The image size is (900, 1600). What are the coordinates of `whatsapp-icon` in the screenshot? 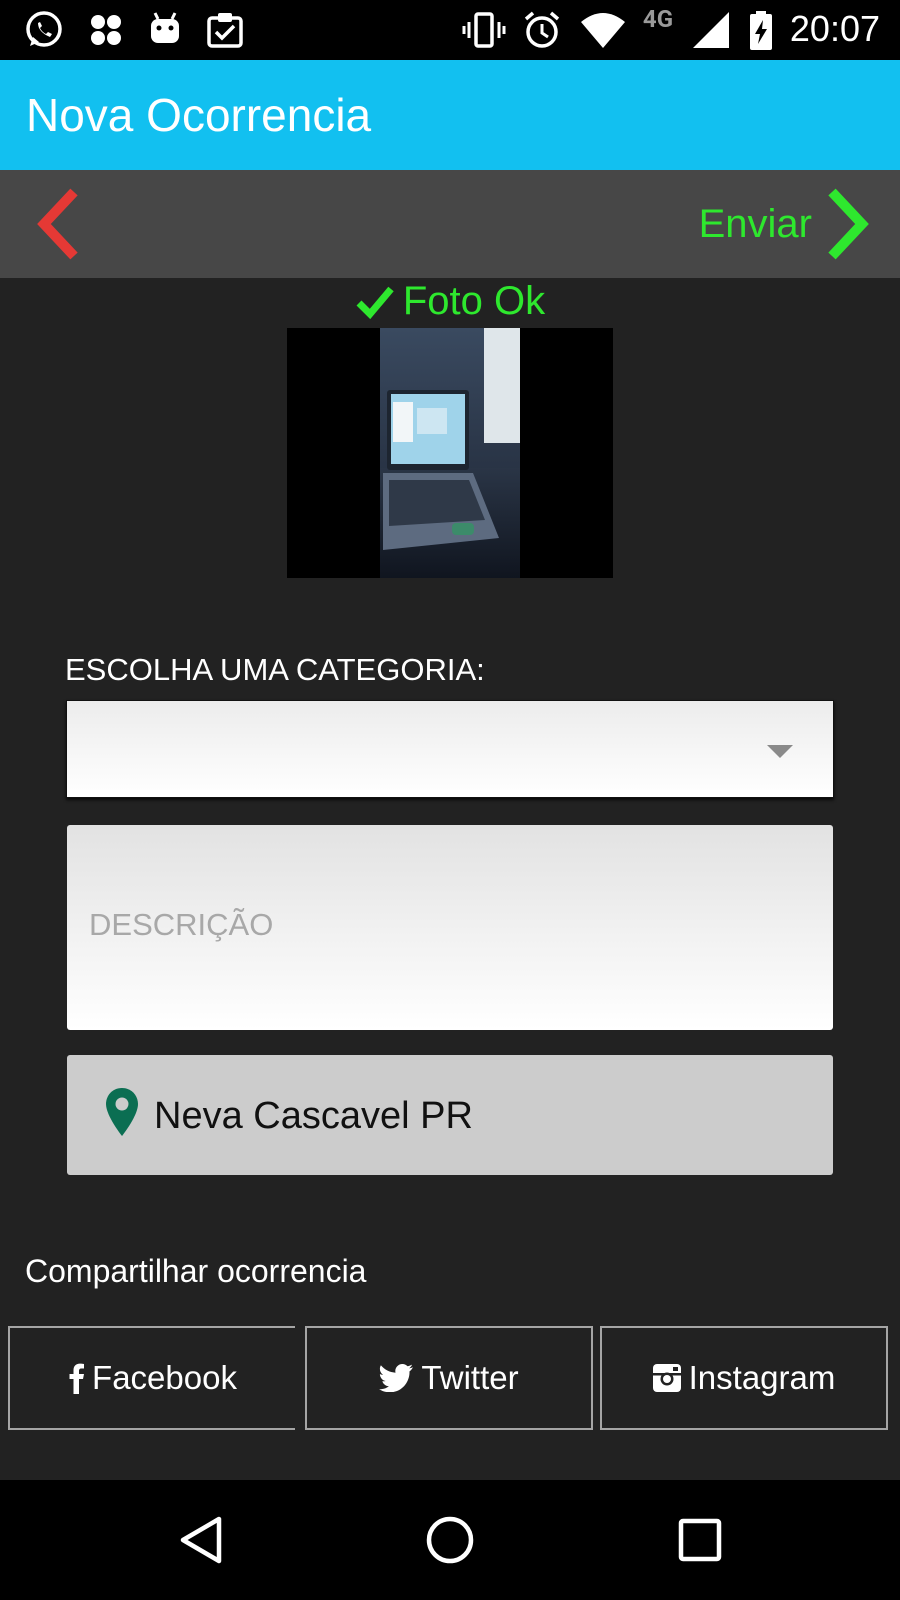 It's located at (44, 30).